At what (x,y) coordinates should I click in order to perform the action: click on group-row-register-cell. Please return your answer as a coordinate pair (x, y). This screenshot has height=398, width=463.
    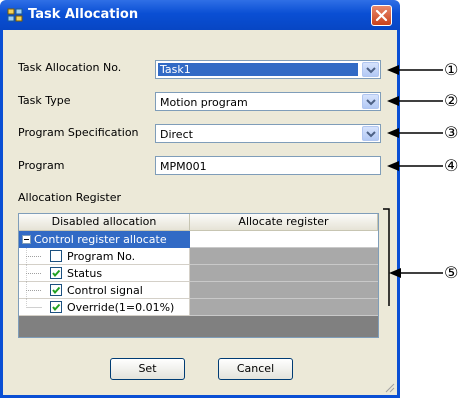
    Looking at the image, I should click on (284, 239).